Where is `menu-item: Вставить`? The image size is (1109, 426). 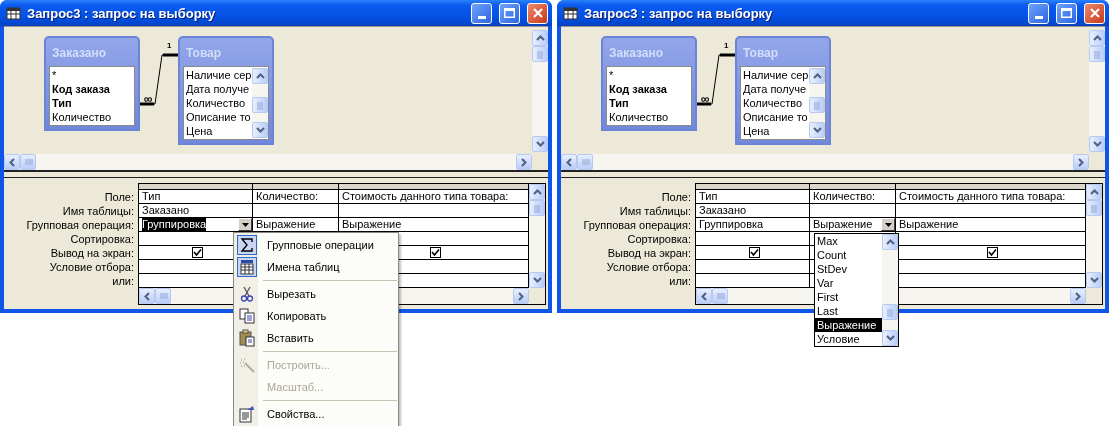 menu-item: Вставить is located at coordinates (316, 338).